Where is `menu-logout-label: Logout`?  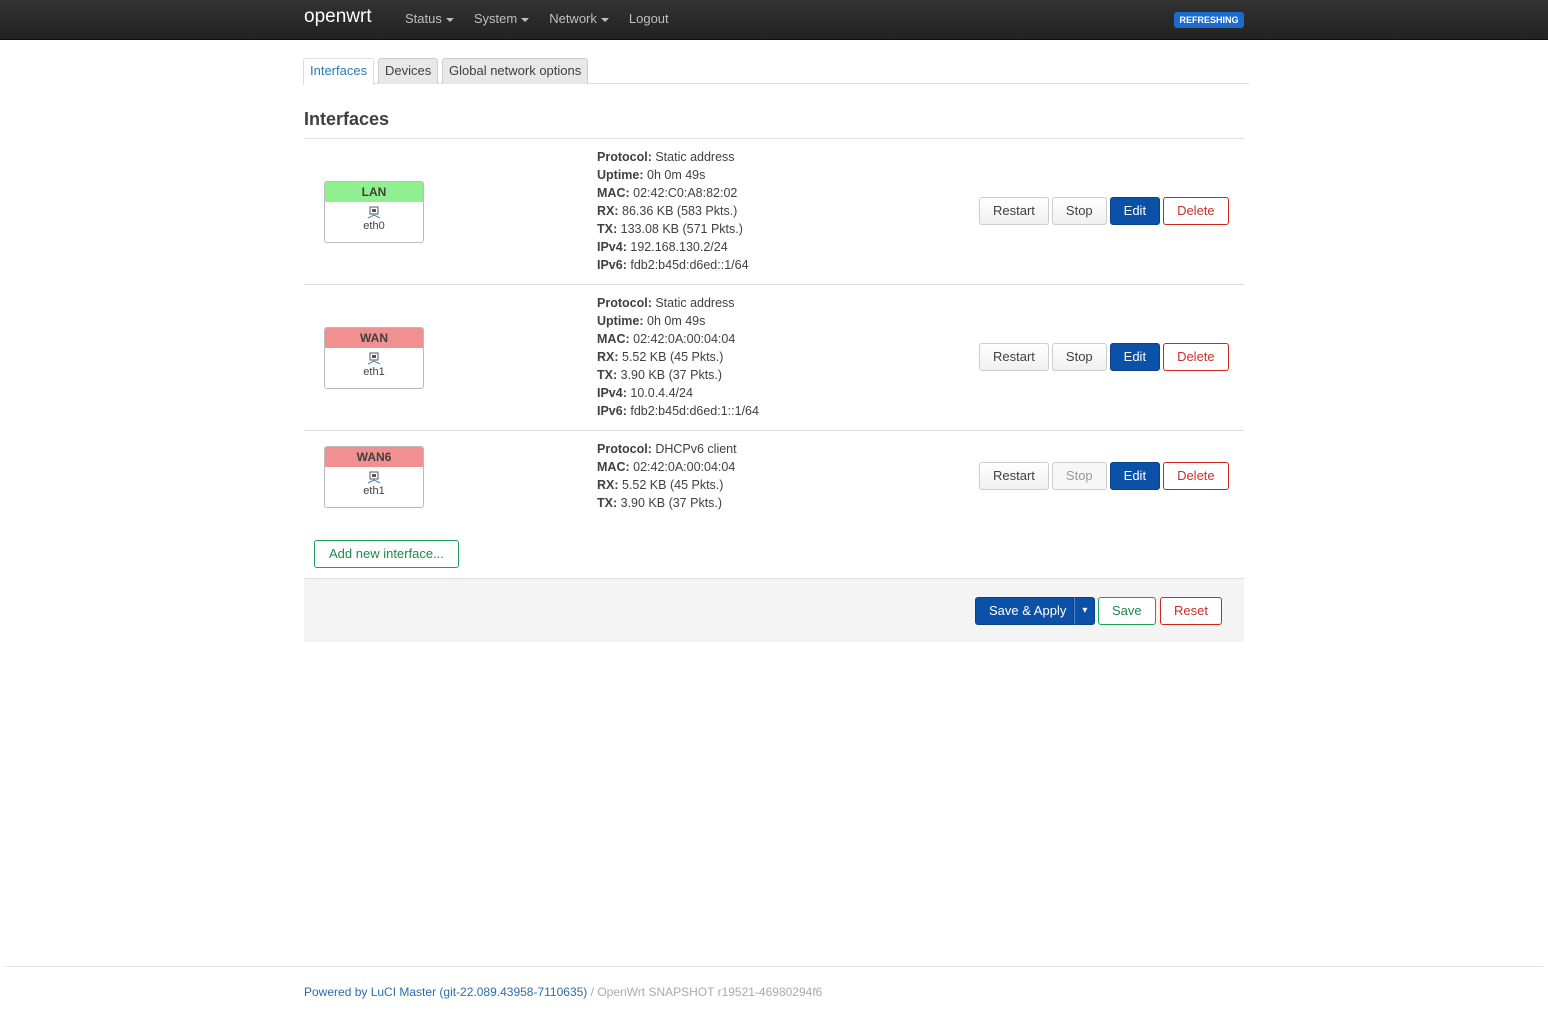
menu-logout-label: Logout is located at coordinates (648, 18).